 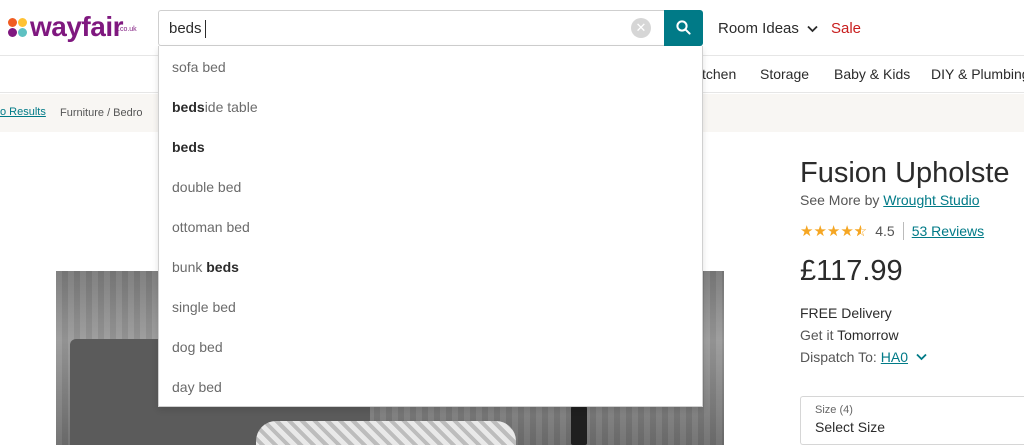 I want to click on suggestion-item: beds, so click(x=188, y=149).